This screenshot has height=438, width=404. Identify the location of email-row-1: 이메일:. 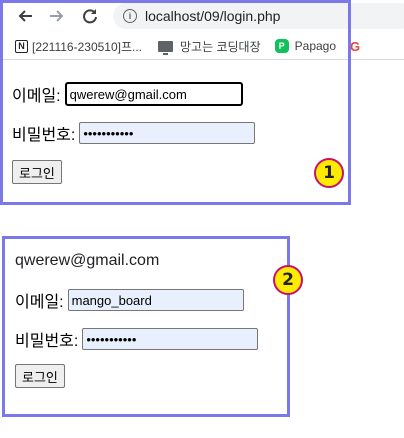
(127, 94).